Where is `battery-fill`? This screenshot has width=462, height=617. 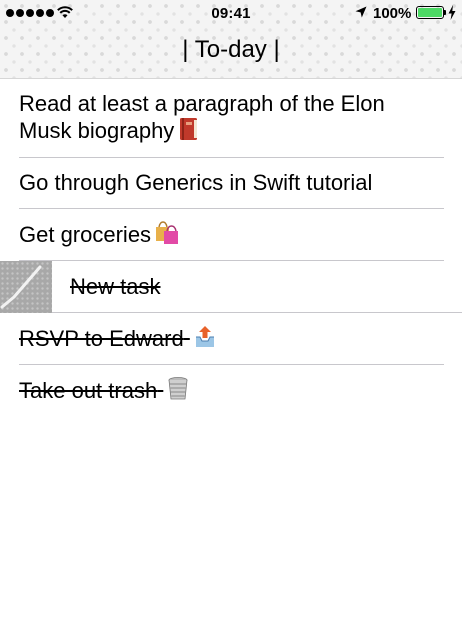 battery-fill is located at coordinates (430, 12).